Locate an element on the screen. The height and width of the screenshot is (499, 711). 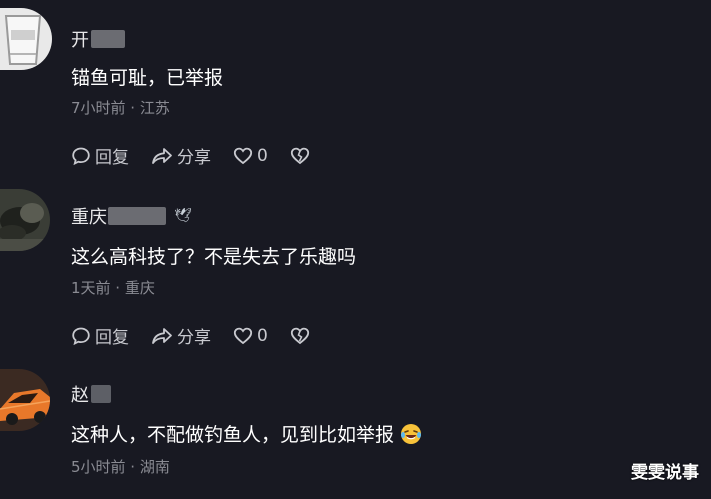
dove-badge-icon: 🕊 is located at coordinates (183, 216).